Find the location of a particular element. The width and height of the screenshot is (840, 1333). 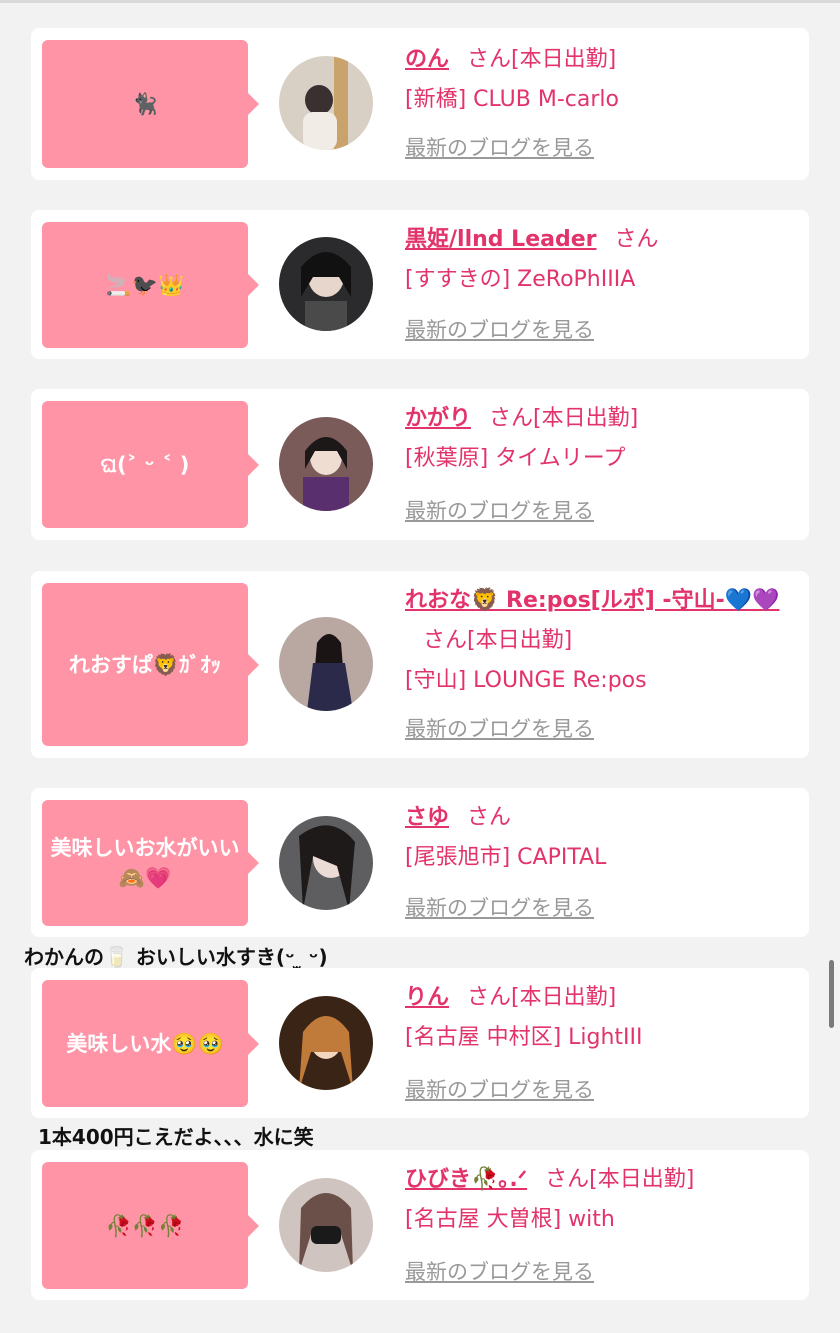

bubble-text: 🚬🐦‍⬛👑 is located at coordinates (145, 285).